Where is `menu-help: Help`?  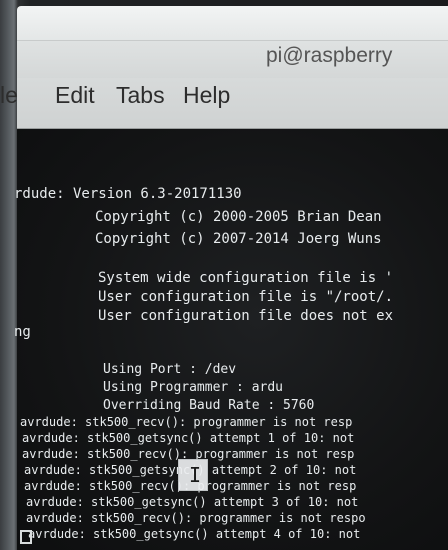 menu-help: Help is located at coordinates (206, 95).